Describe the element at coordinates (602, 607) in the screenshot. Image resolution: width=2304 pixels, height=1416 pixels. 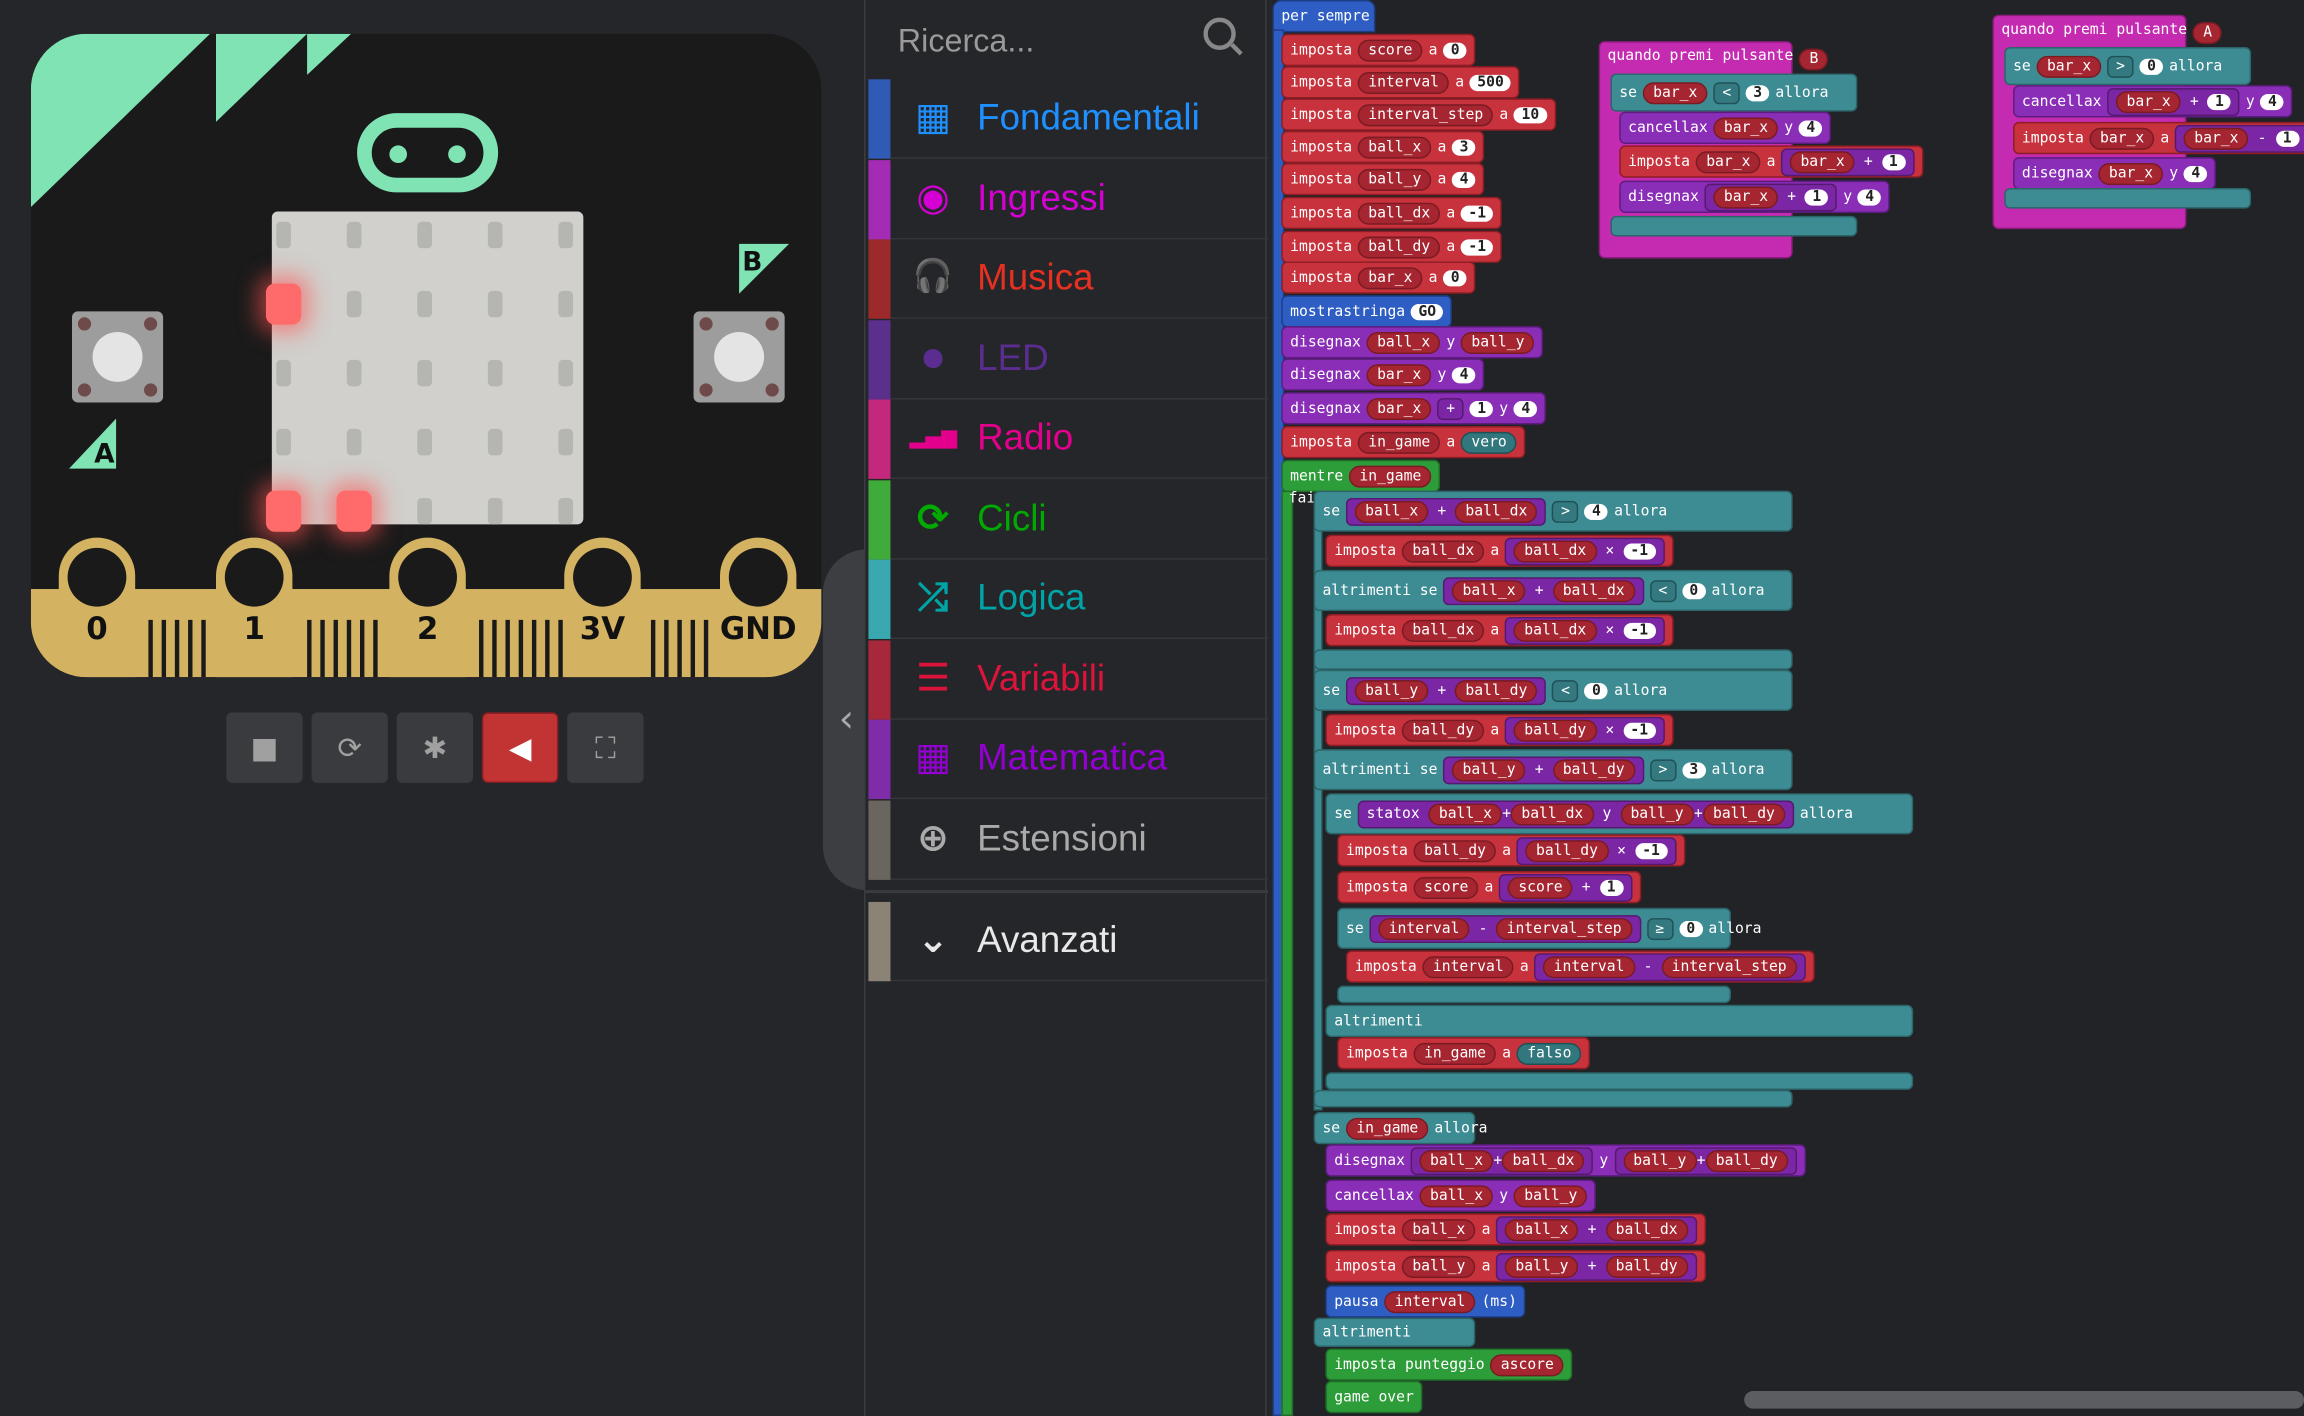
I see `pin-3v: 3V` at that location.